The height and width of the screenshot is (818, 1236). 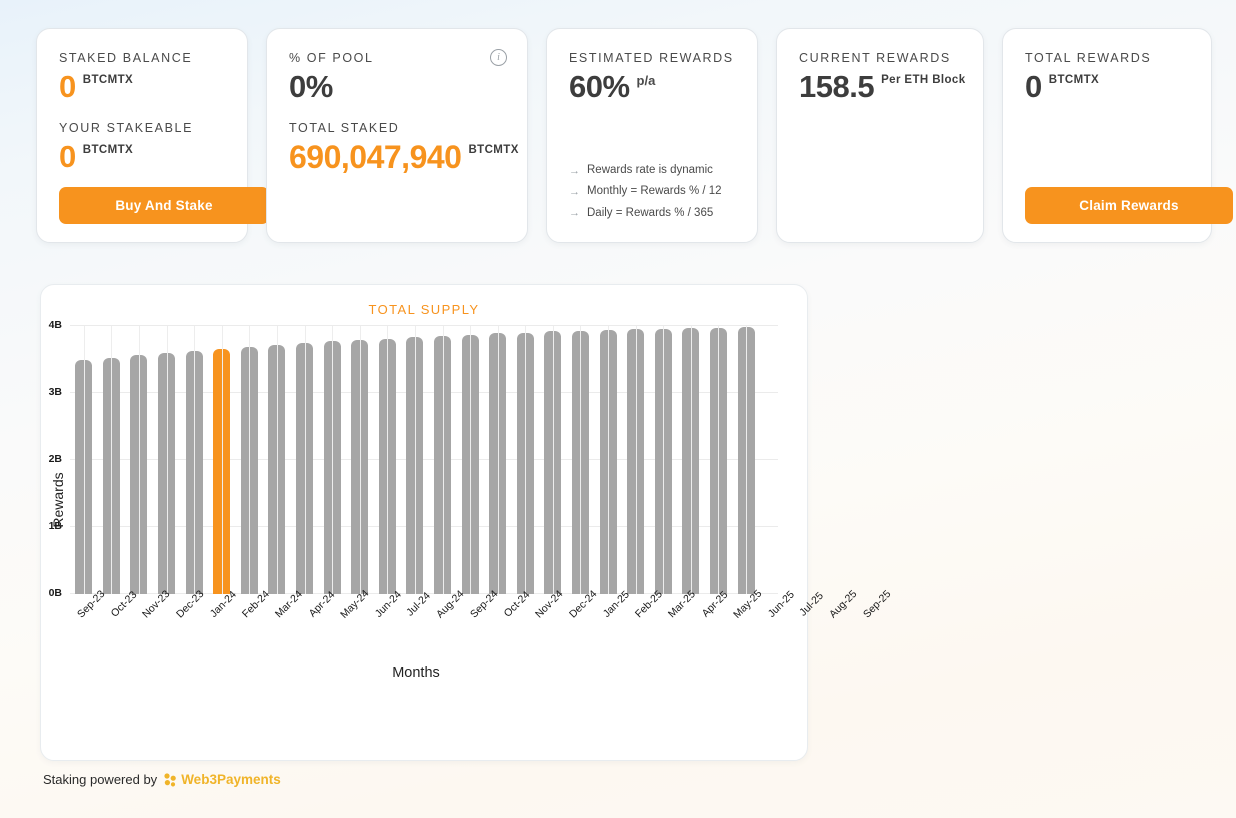 What do you see at coordinates (416, 673) in the screenshot?
I see `chart-x-axis-title: Months` at bounding box center [416, 673].